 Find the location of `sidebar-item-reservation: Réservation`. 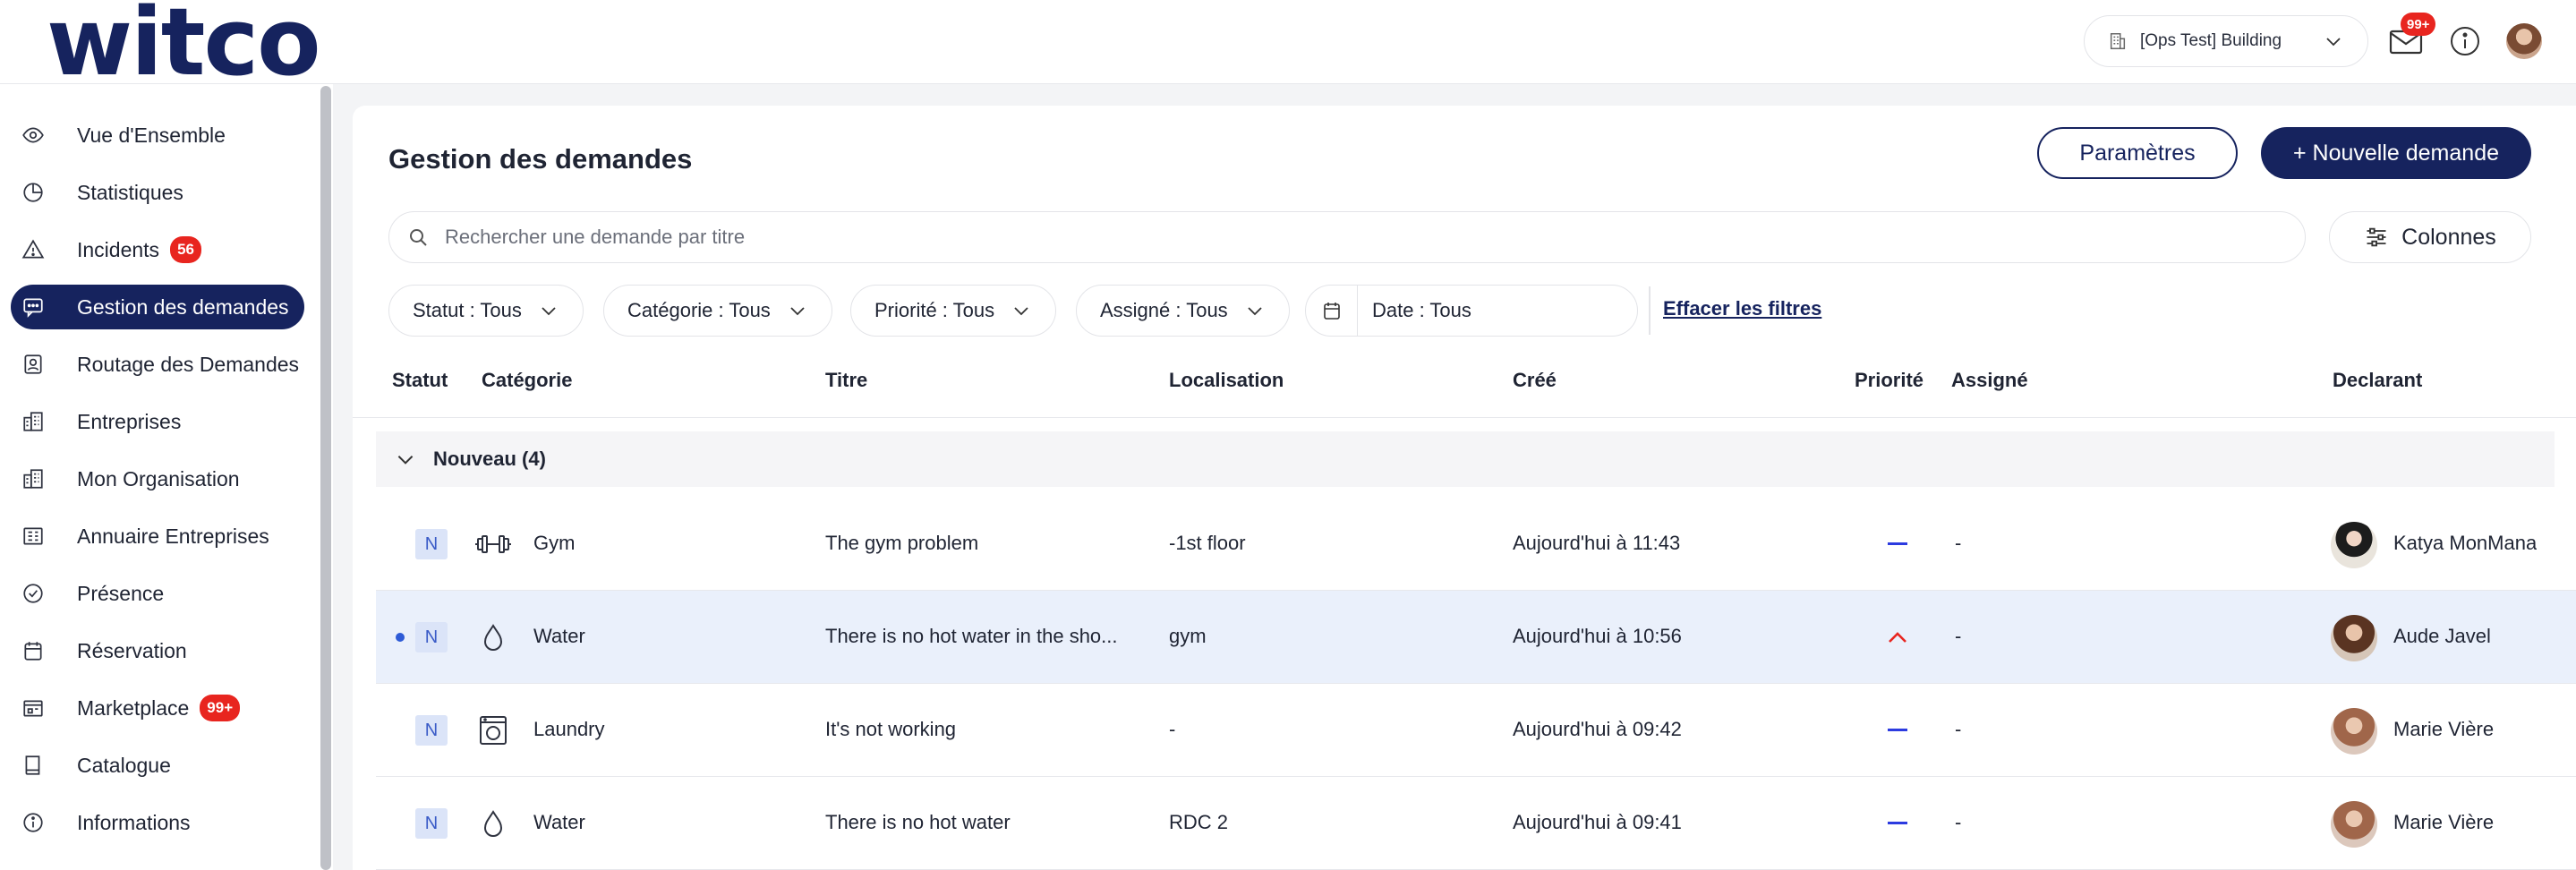

sidebar-item-reservation: Réservation is located at coordinates (157, 650).